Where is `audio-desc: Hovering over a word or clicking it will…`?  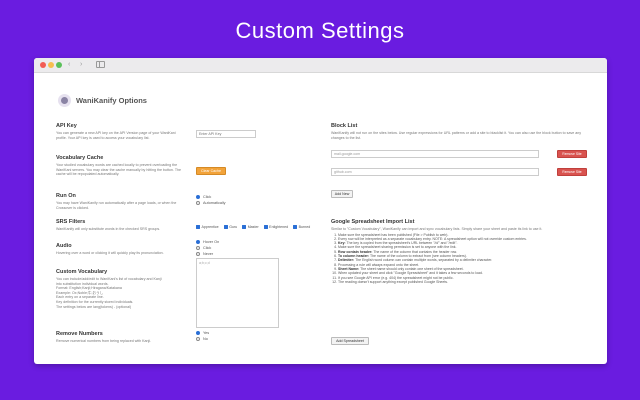 audio-desc: Hovering over a word or clicking it will… is located at coordinates (110, 253).